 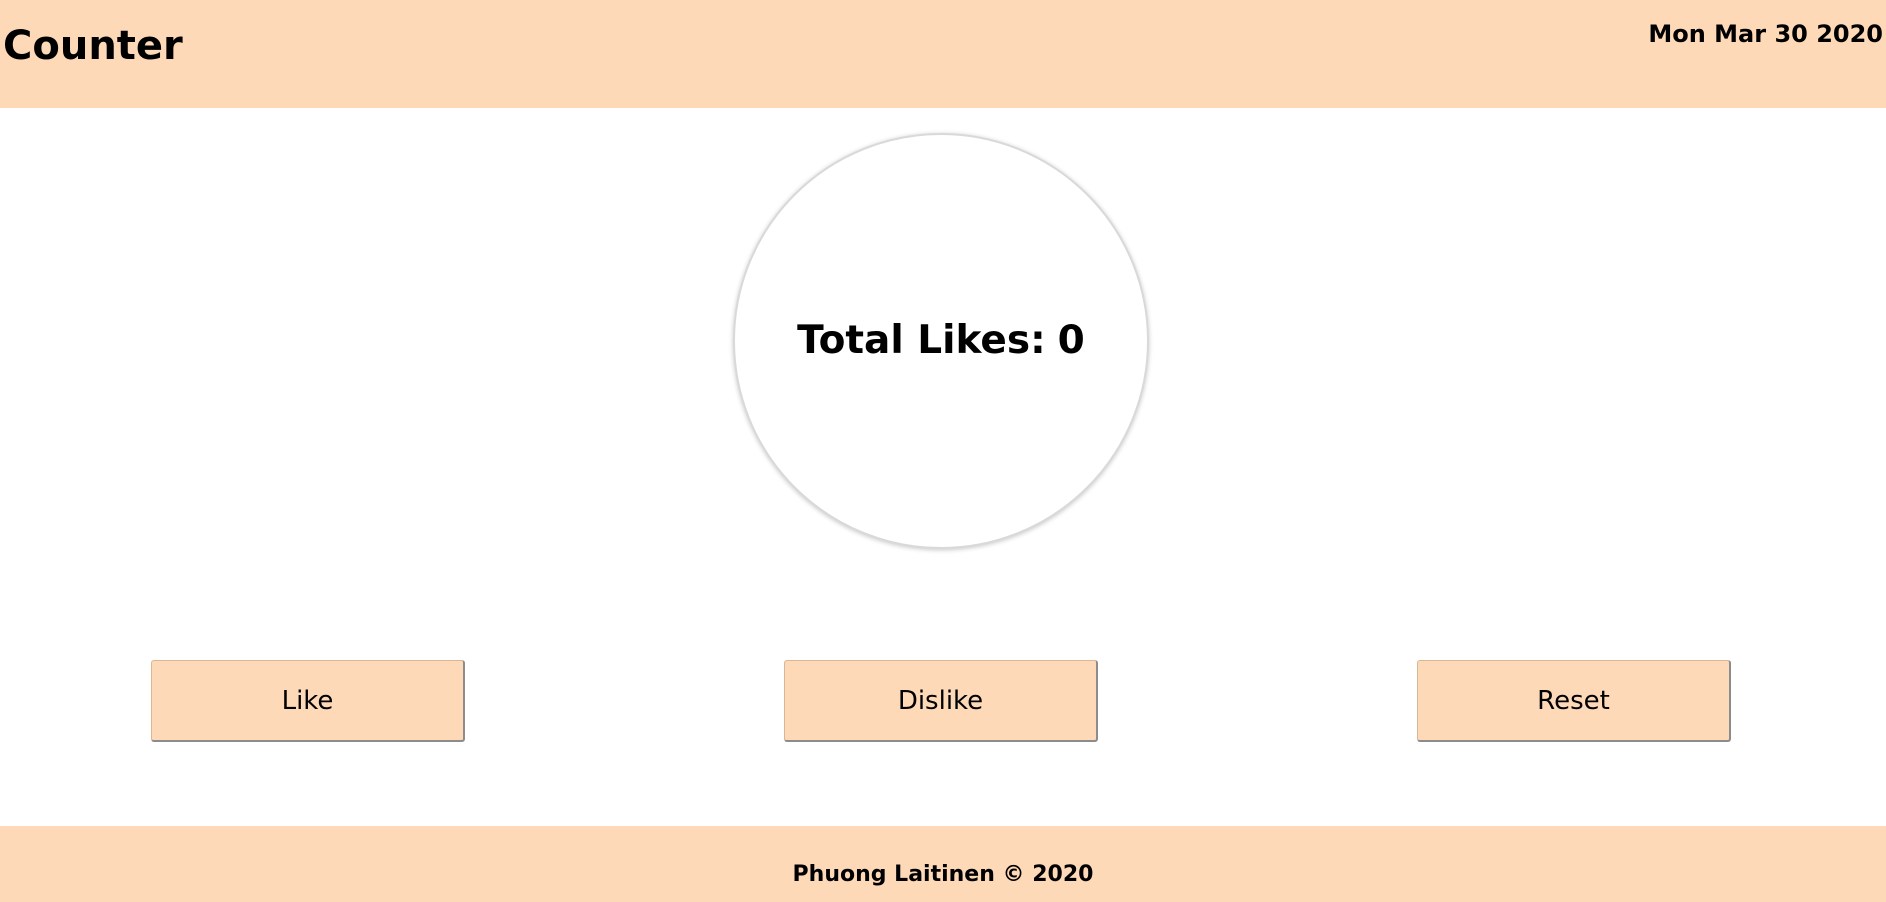 What do you see at coordinates (1765, 34) in the screenshot?
I see `current-date: Mon Mar 30 2020` at bounding box center [1765, 34].